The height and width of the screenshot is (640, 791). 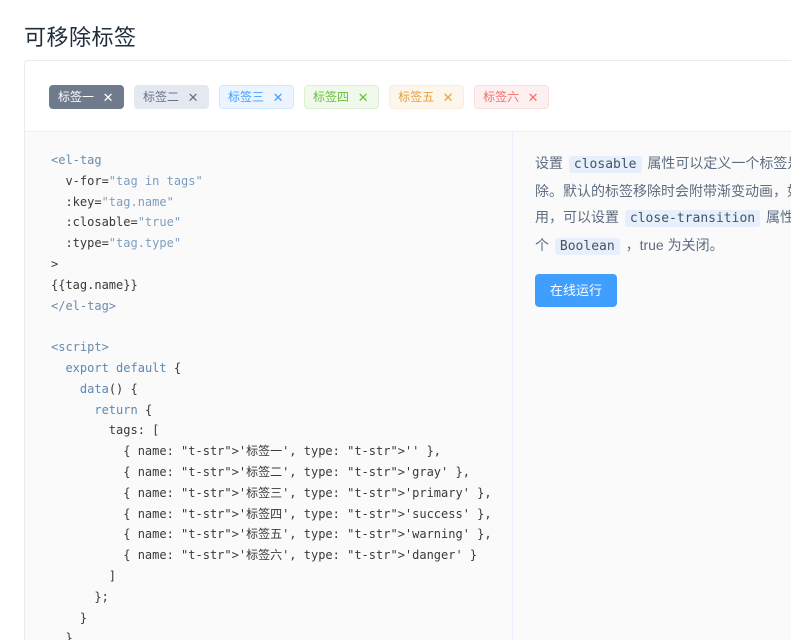 I want to click on tag-5: 标签五 ✕, so click(x=427, y=97).